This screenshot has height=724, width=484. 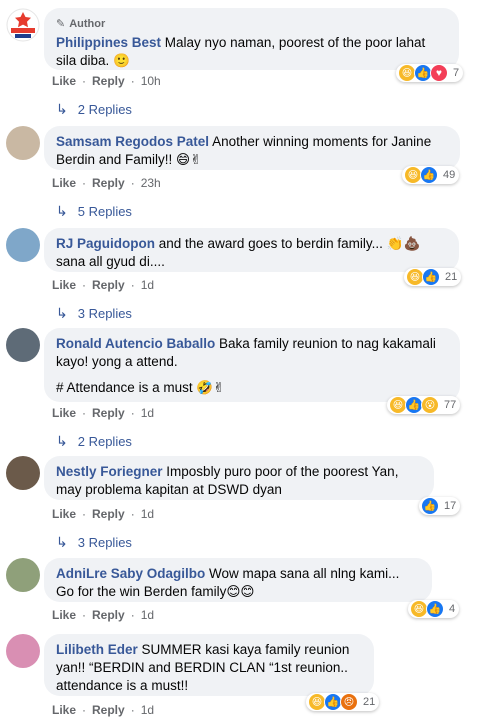 I want to click on wow-icon: 😮, so click(x=430, y=405).